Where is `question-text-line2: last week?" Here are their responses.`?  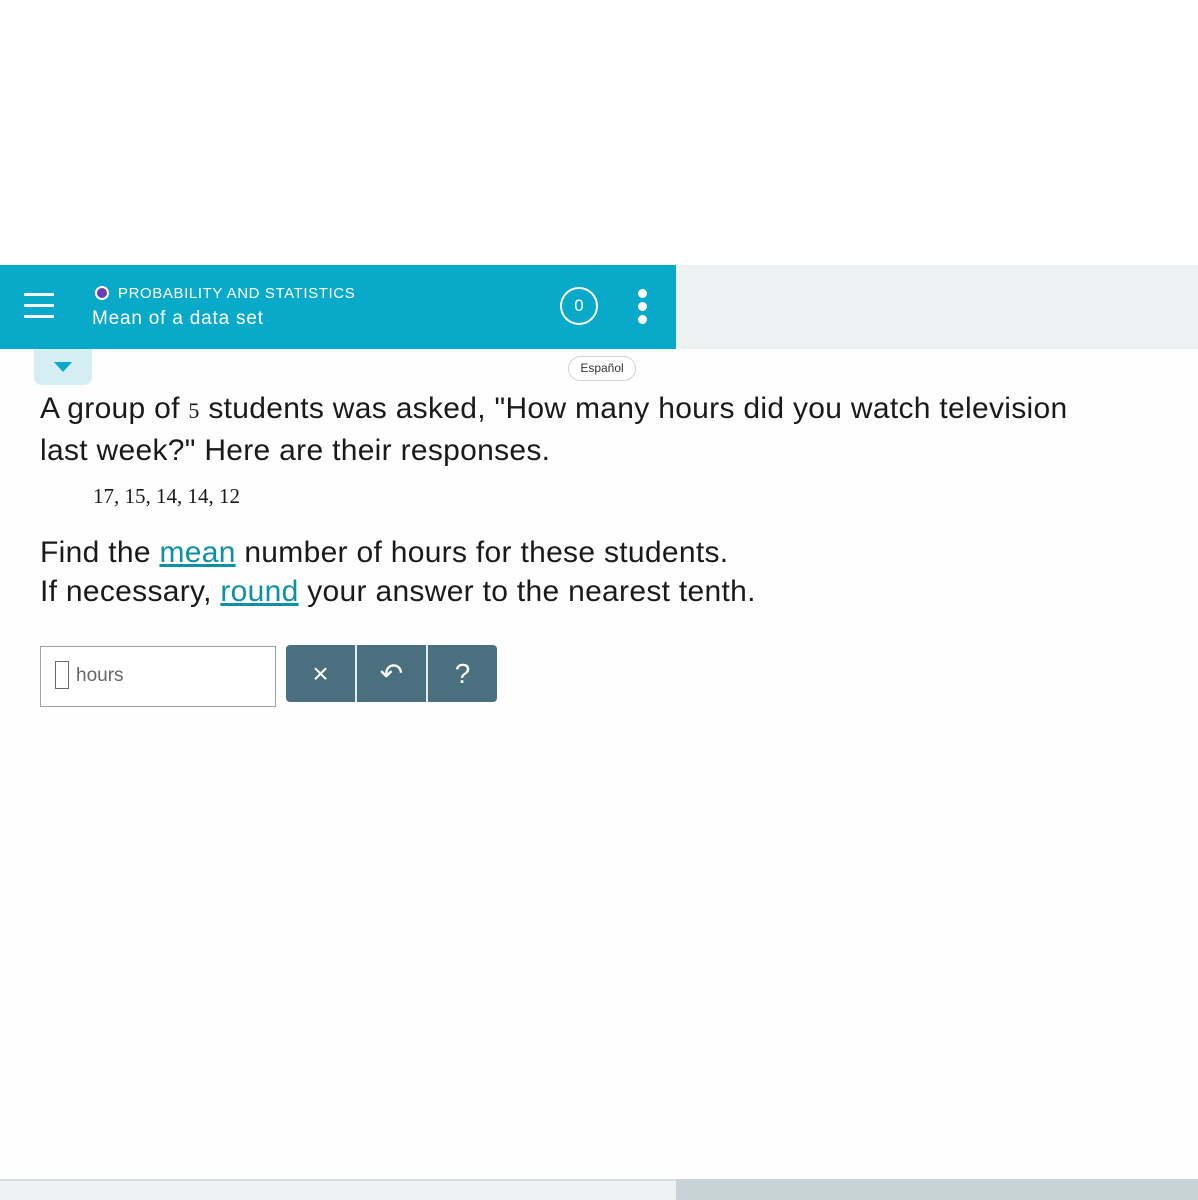
question-text-line2: last week?" Here are their responses. is located at coordinates (295, 450).